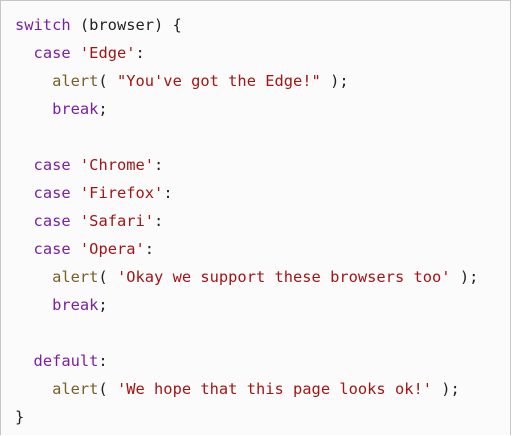 The width and height of the screenshot is (513, 436). Describe the element at coordinates (274, 389) in the screenshot. I see `string-token: 'We hope that this page looks ok!'` at that location.